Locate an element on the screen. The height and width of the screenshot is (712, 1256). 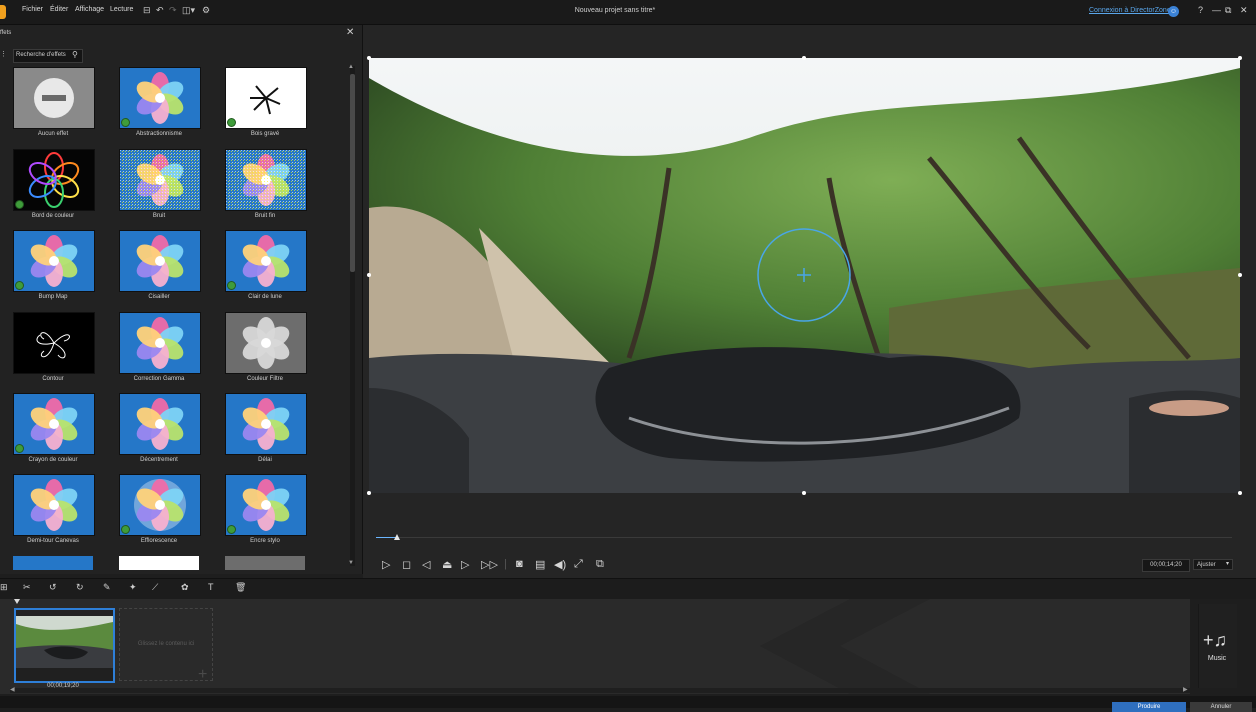
rotate-right-icon: ↻ is located at coordinates (80, 587).